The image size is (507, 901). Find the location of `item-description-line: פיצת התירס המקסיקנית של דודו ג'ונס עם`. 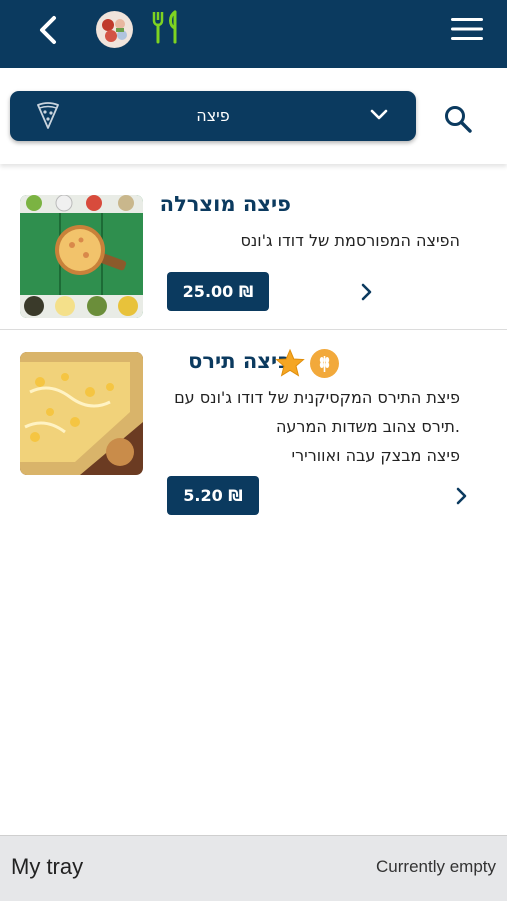

item-description-line: פיצת התירס המקסיקנית של דודו ג'ונס עם is located at coordinates (317, 397).